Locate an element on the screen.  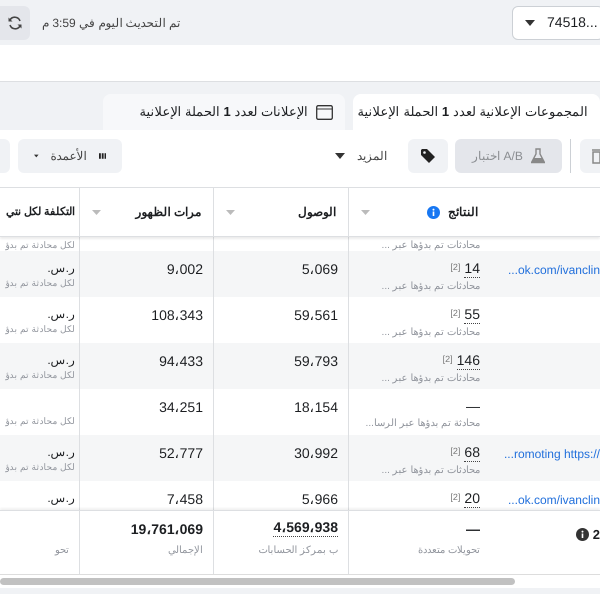
total-count: 2 is located at coordinates (596, 535).